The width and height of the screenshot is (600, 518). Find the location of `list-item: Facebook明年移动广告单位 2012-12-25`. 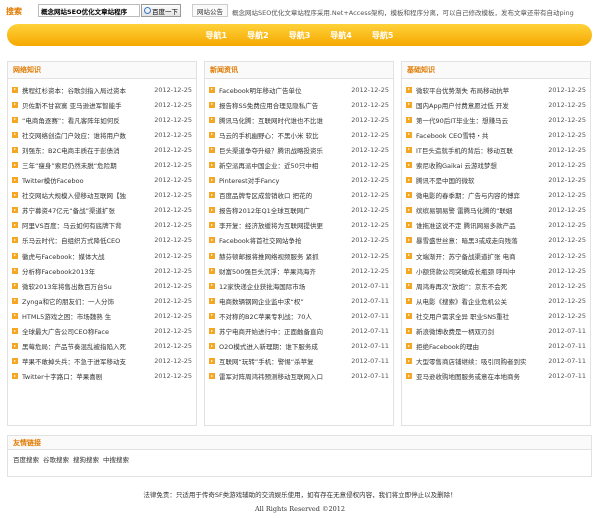

list-item: Facebook明年移动广告单位 2012-12-25 is located at coordinates (299, 89).